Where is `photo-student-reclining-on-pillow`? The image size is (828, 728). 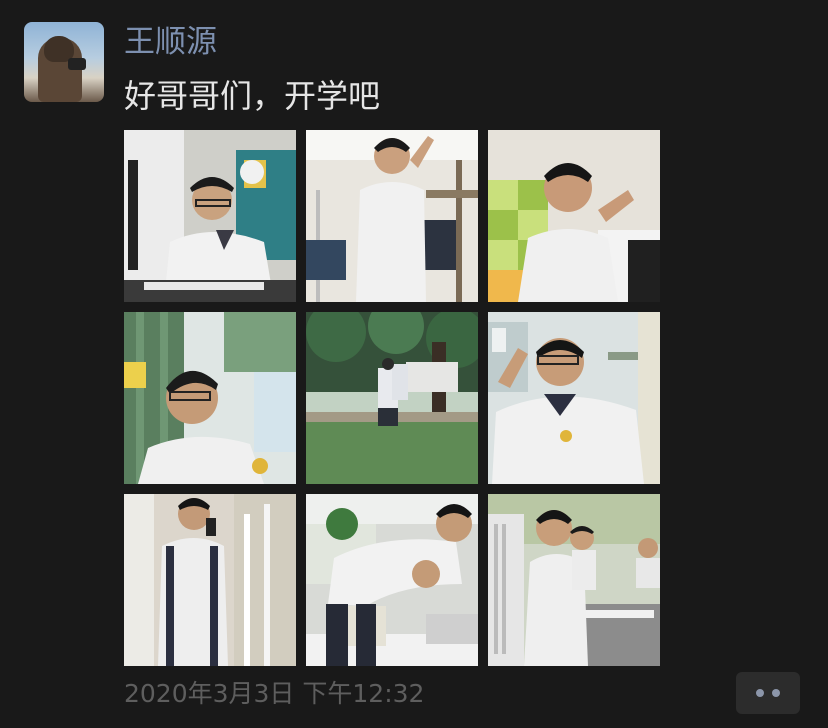
photo-student-reclining-on-pillow is located at coordinates (574, 216).